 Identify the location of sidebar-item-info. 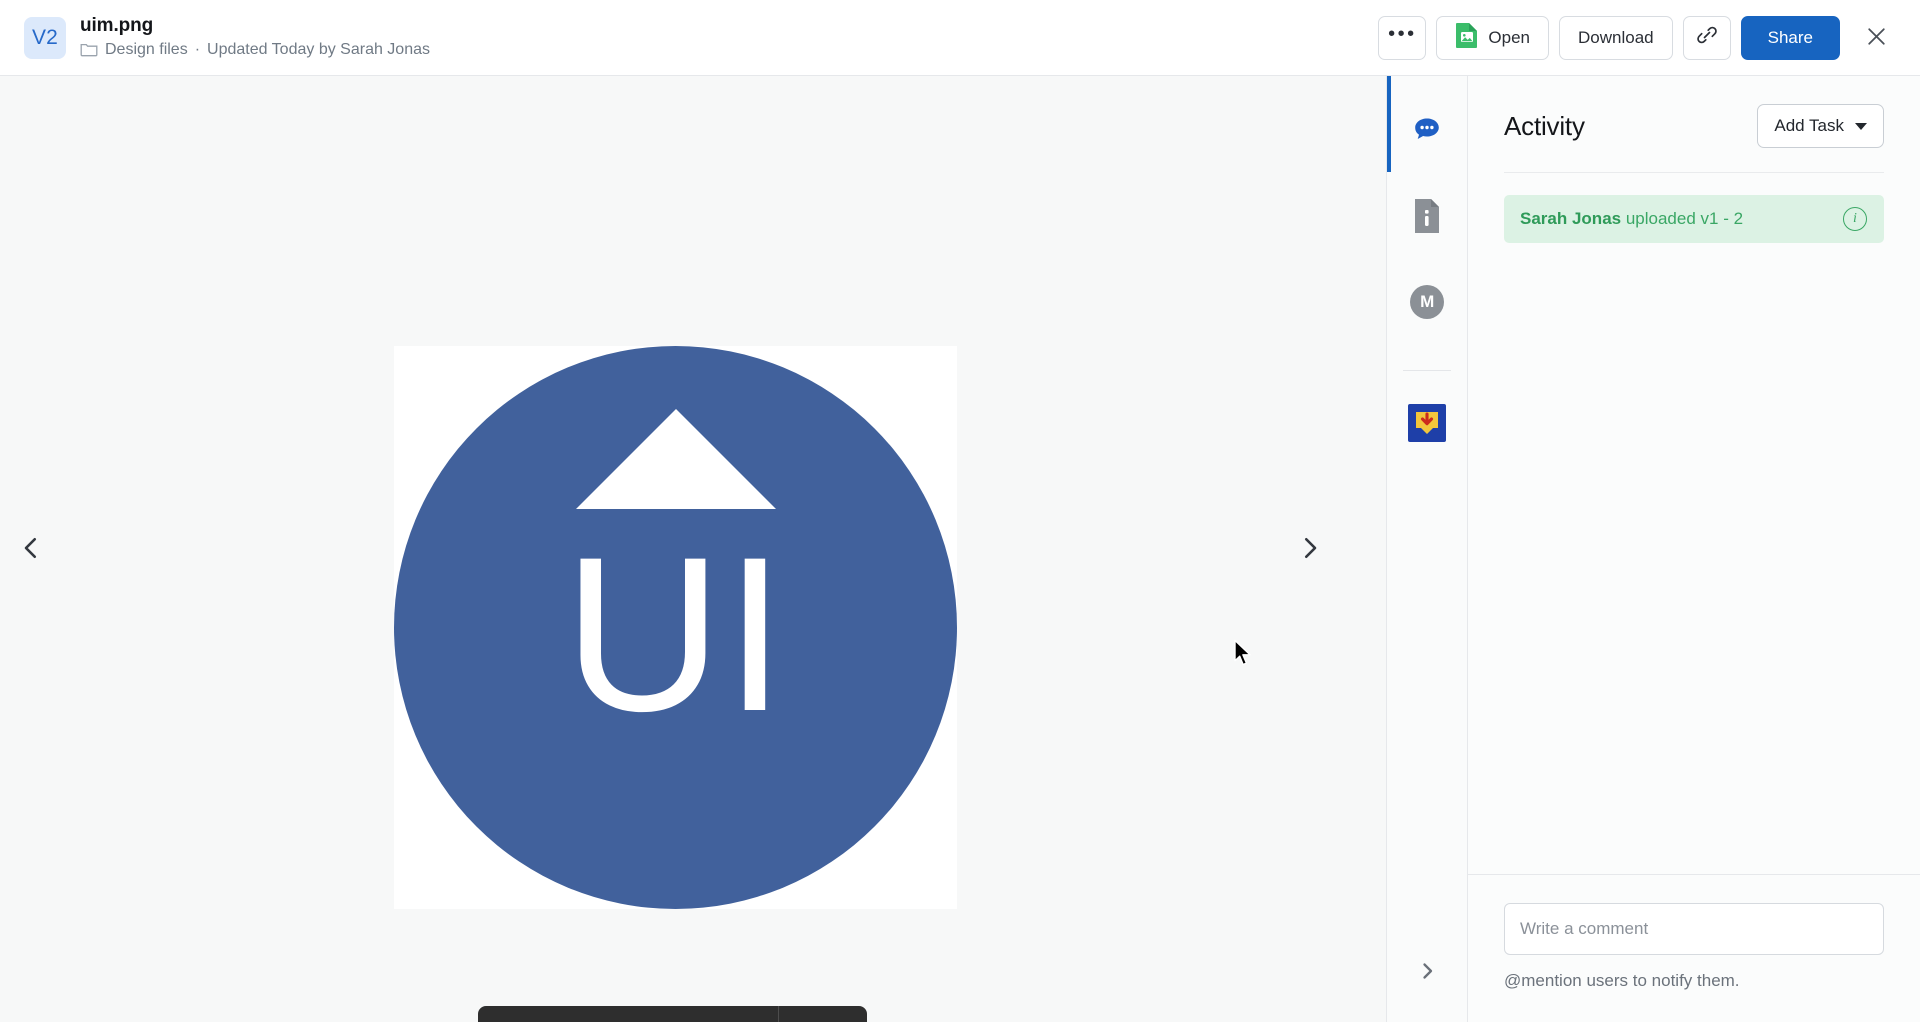
(1427, 216).